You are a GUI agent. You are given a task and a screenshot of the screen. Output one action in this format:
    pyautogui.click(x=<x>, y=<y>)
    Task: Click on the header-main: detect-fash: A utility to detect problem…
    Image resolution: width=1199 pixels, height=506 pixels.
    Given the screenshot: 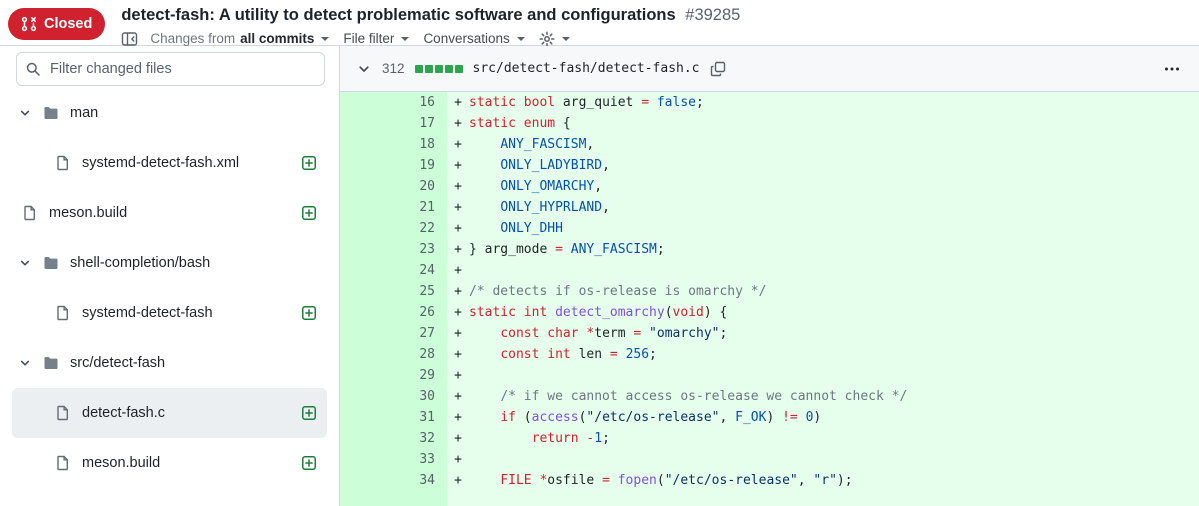 What is the action you would take?
    pyautogui.click(x=430, y=27)
    